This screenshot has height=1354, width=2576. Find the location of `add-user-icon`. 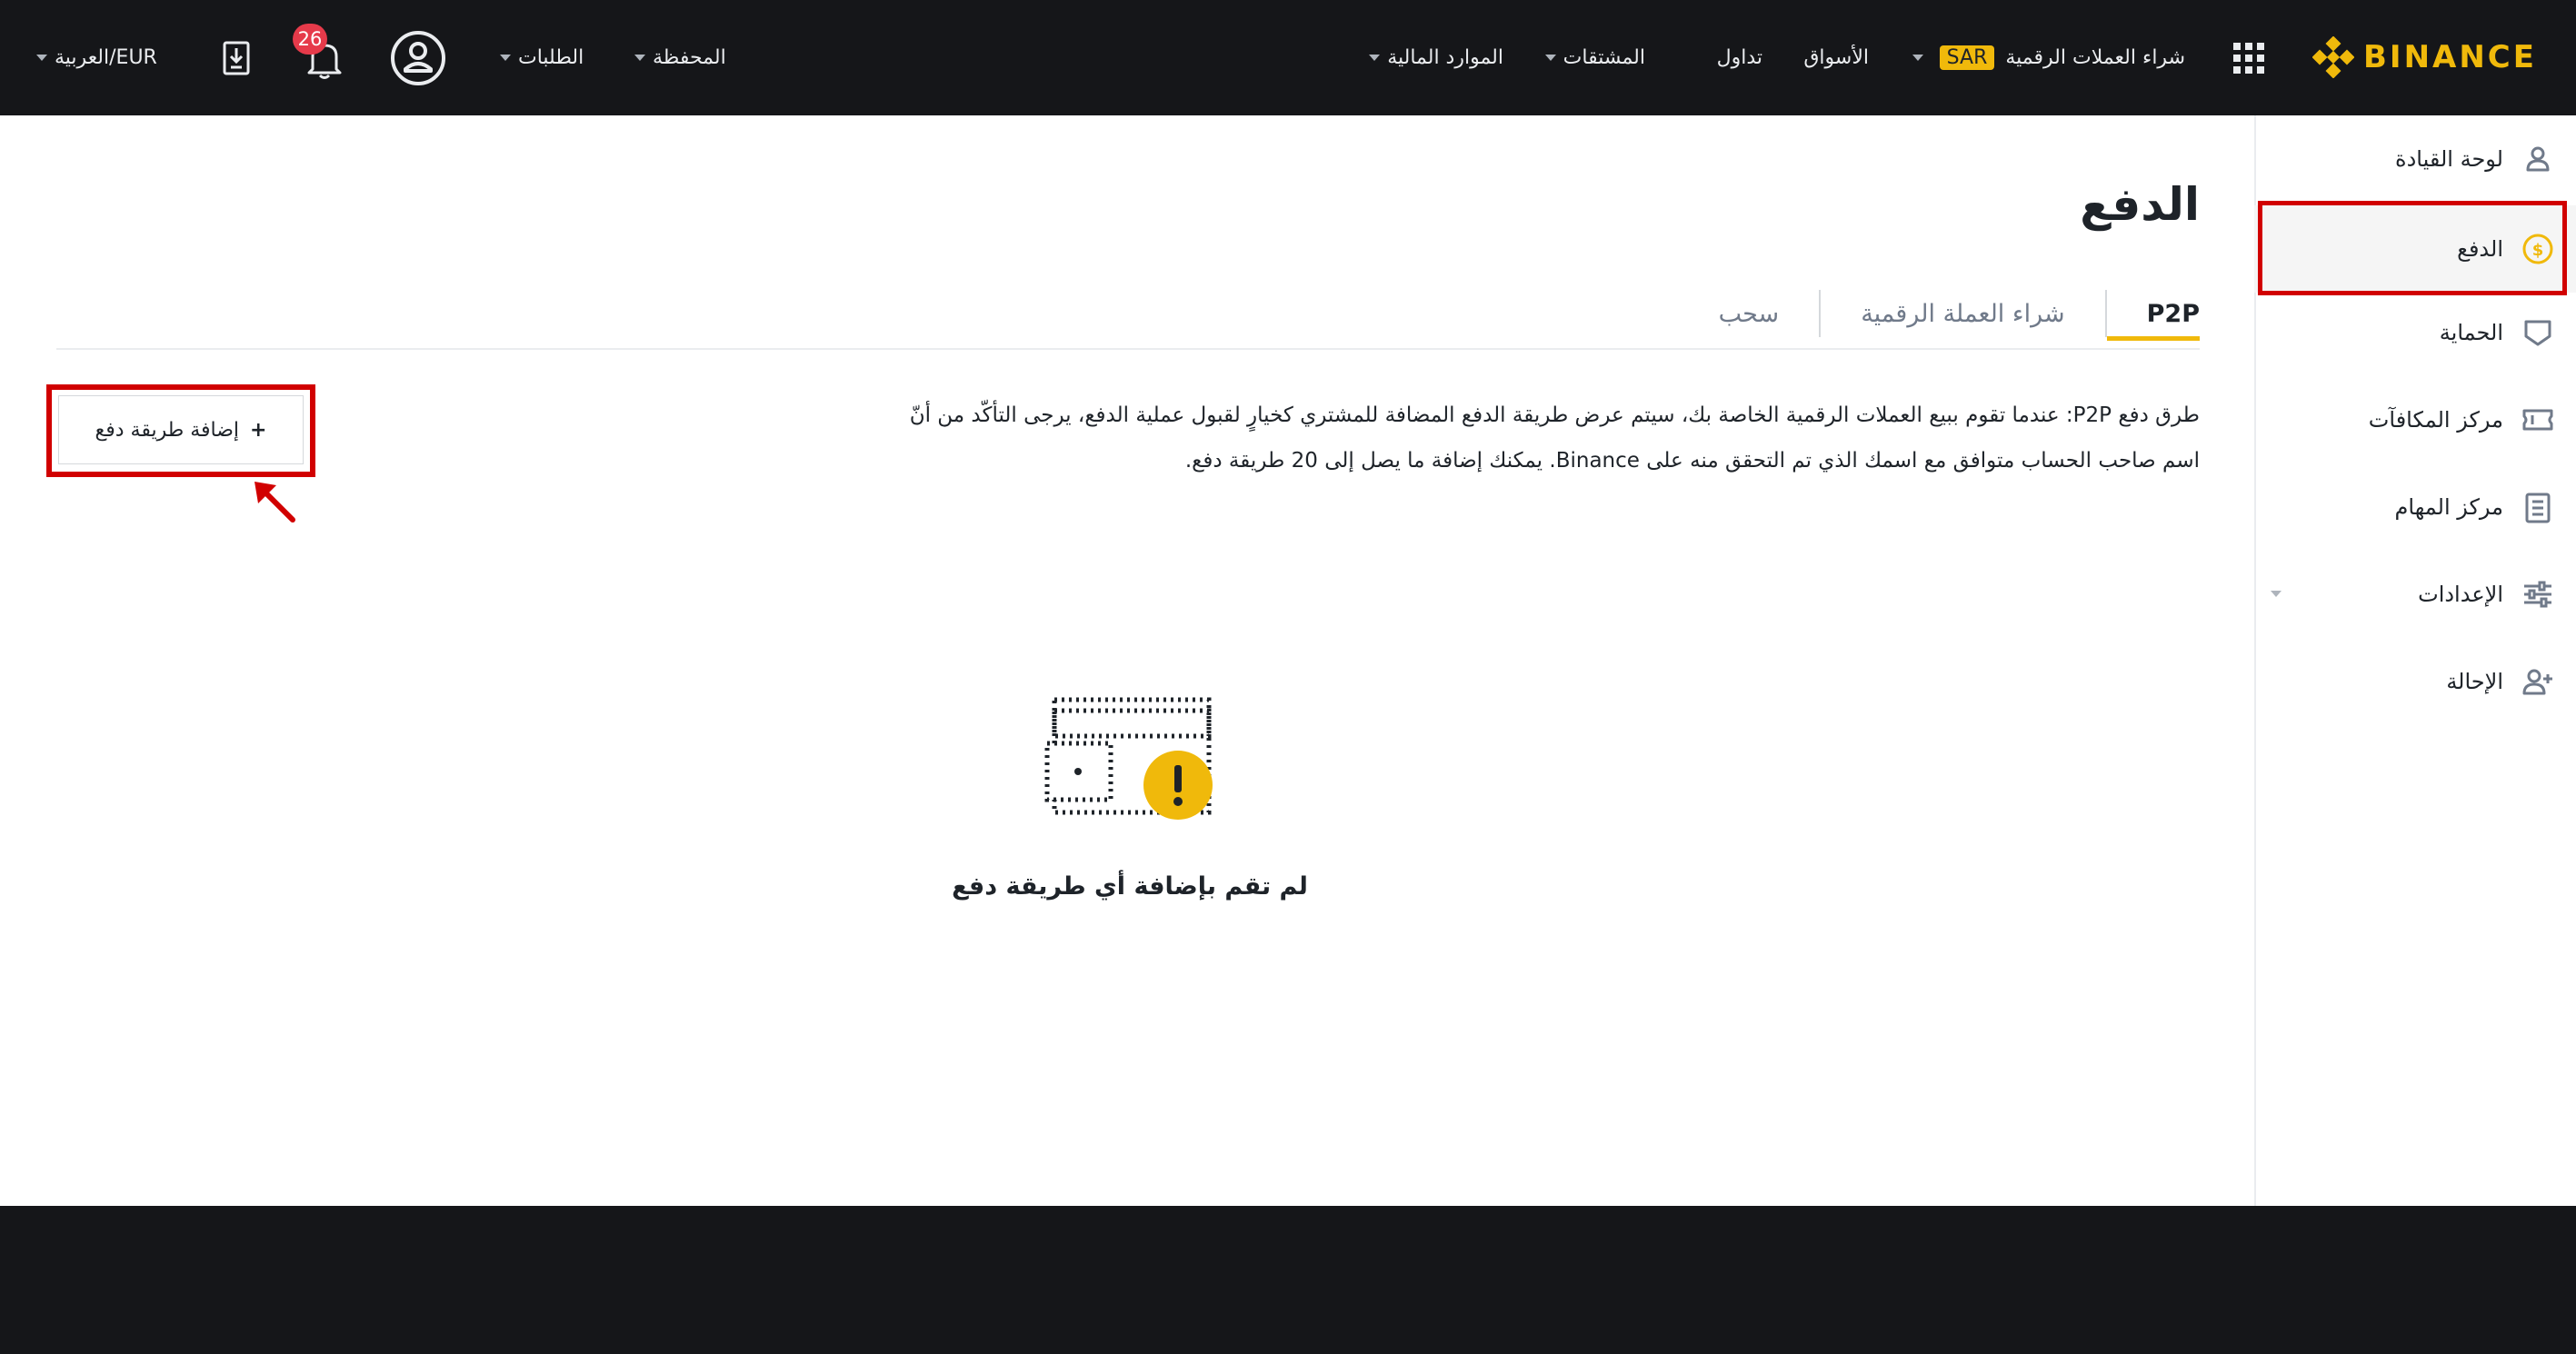

add-user-icon is located at coordinates (2537, 682).